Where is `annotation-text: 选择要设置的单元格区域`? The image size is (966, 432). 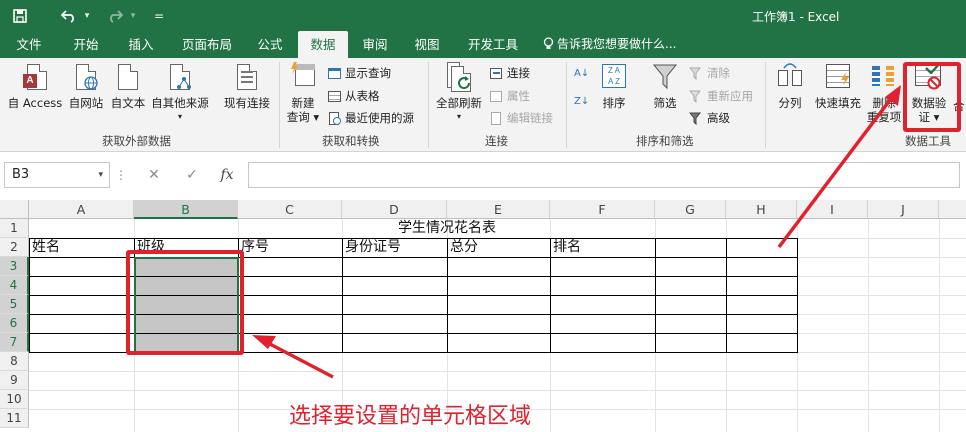 annotation-text: 选择要设置的单元格区域 is located at coordinates (410, 416).